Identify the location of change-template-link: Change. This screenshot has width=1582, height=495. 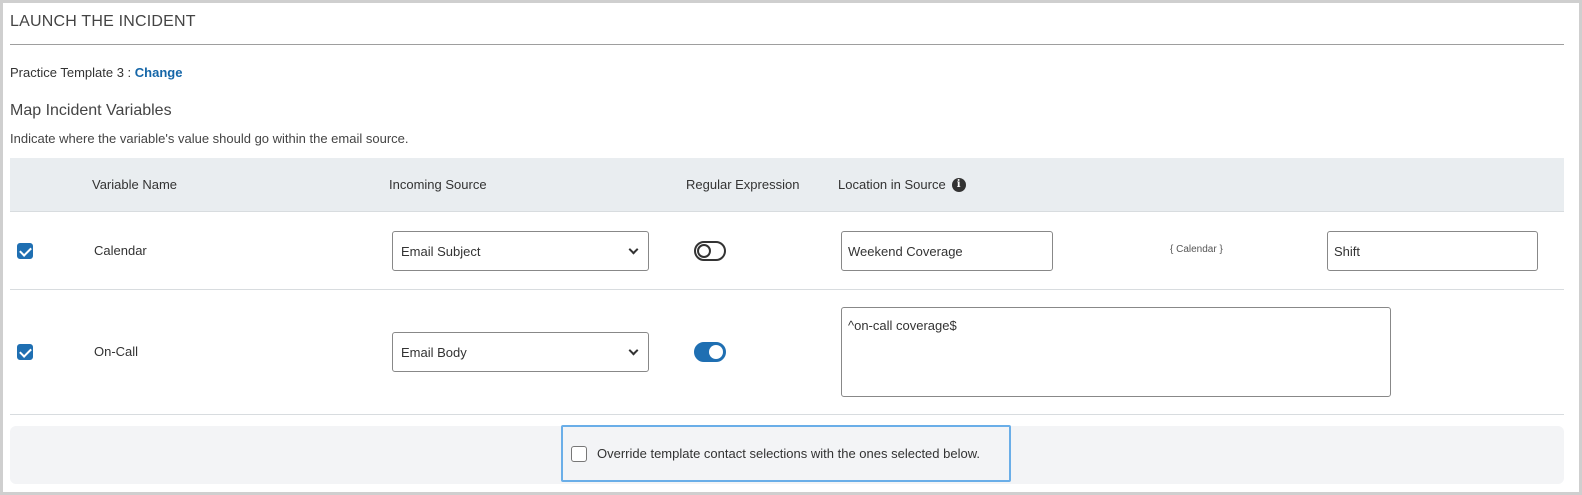
(159, 72).